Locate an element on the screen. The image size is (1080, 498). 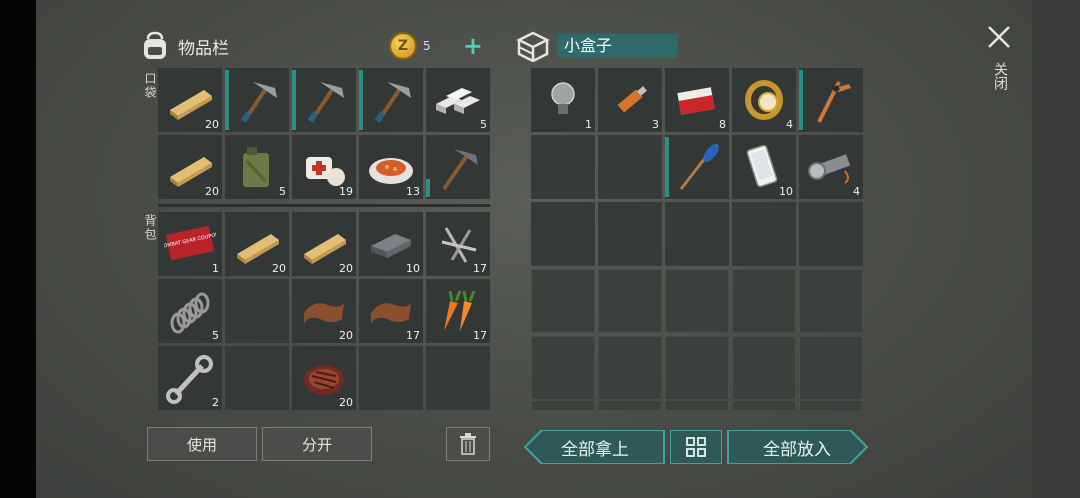
use-button: 使用 is located at coordinates (202, 444).